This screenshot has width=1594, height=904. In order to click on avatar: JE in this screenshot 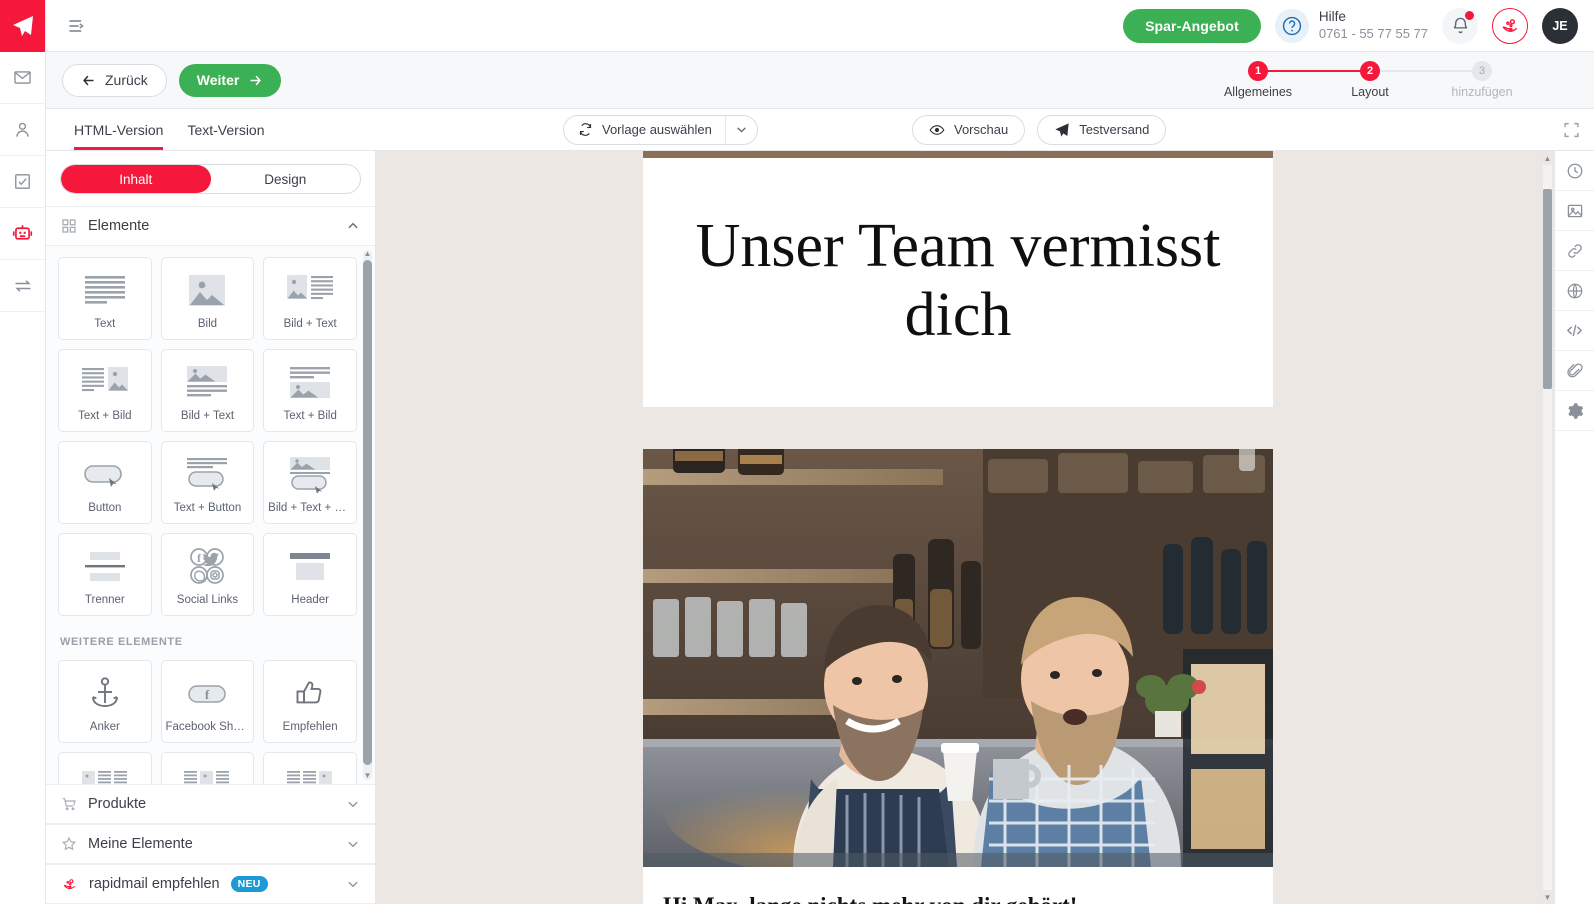, I will do `click(1560, 25)`.